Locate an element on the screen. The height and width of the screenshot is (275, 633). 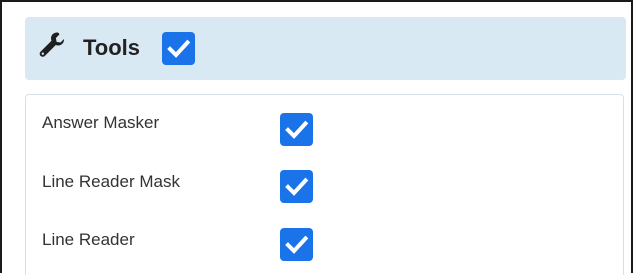
wrench-icon is located at coordinates (51, 44).